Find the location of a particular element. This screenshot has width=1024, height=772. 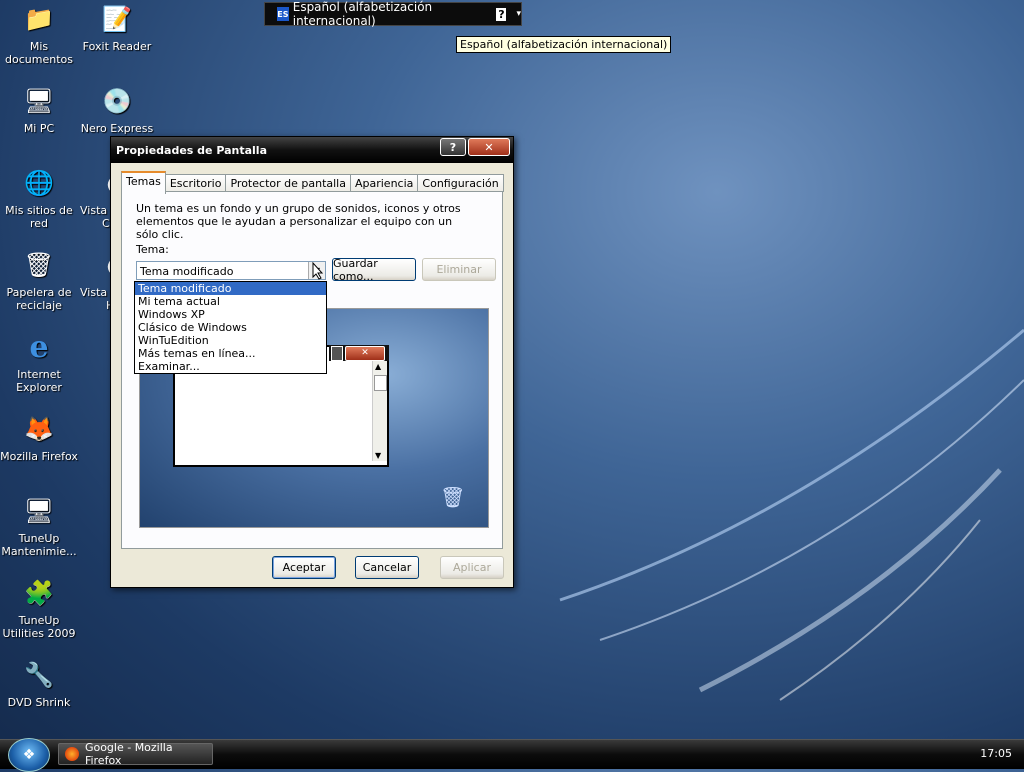

scroll-down-icon: ▼ is located at coordinates (378, 455).